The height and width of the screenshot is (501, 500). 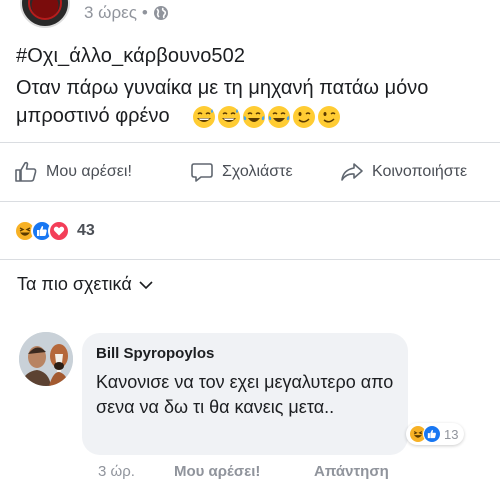 What do you see at coordinates (155, 353) in the screenshot?
I see `comment-author: Bill Spyropoylos` at bounding box center [155, 353].